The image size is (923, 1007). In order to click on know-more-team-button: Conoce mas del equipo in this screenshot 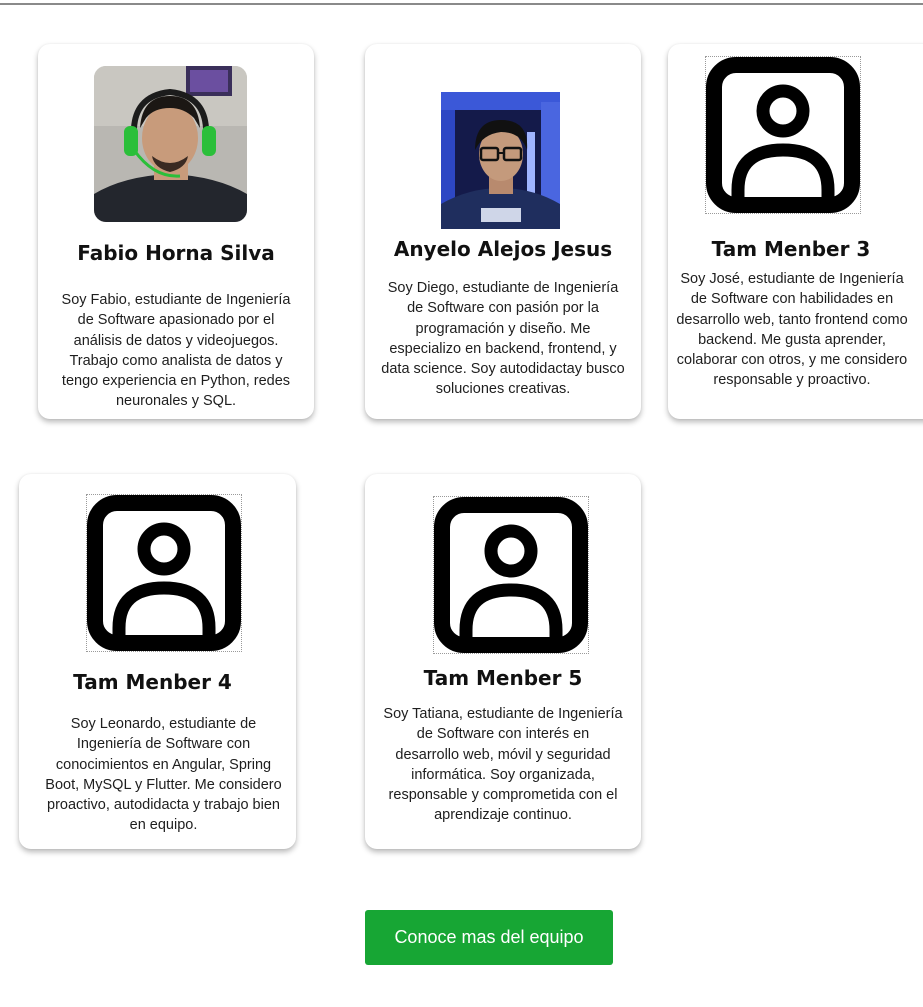, I will do `click(489, 937)`.